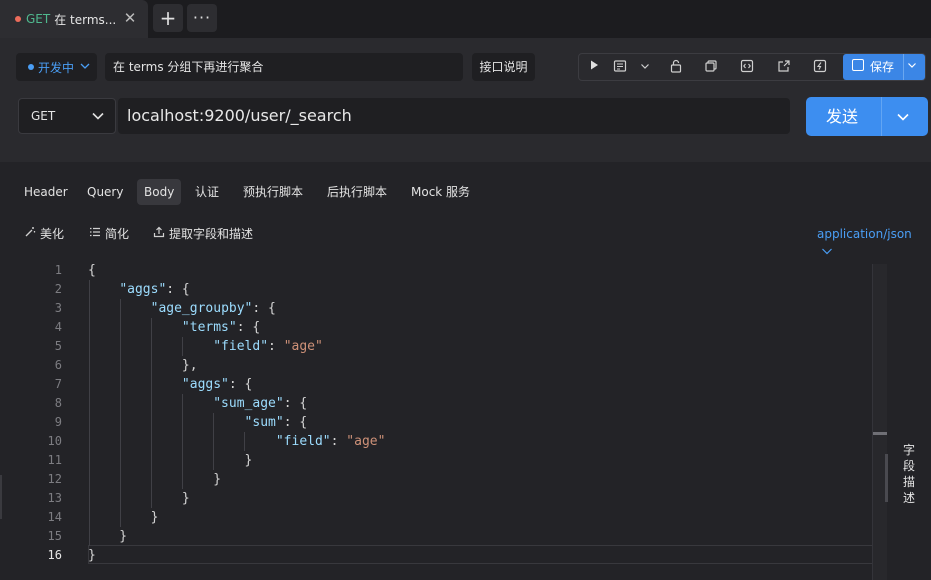 Image resolution: width=931 pixels, height=580 pixels. Describe the element at coordinates (168, 18) in the screenshot. I see `new-tab-button: +` at that location.